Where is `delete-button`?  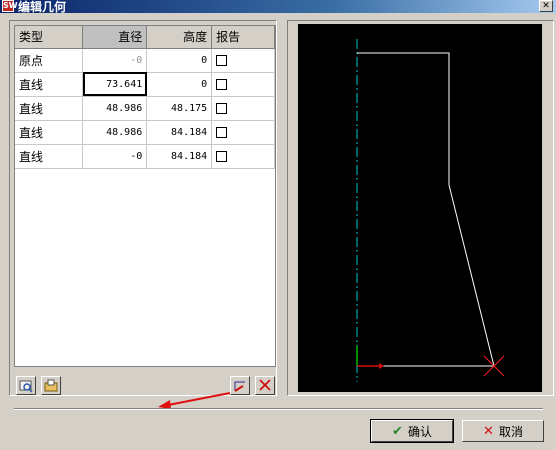 delete-button is located at coordinates (265, 385).